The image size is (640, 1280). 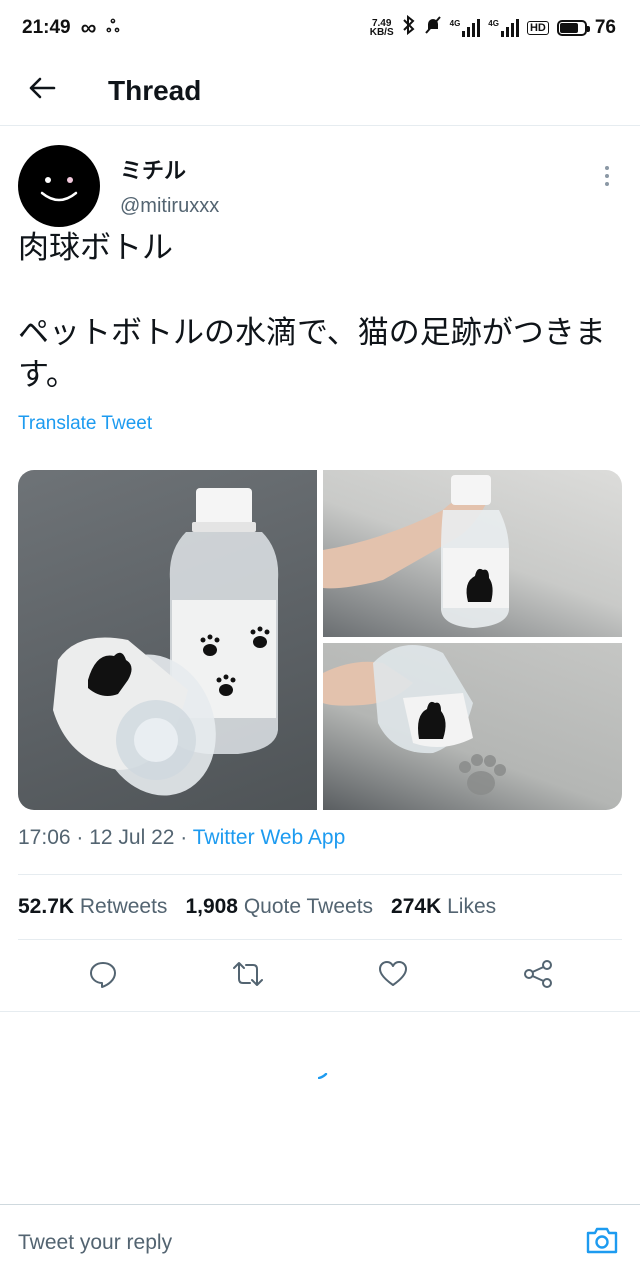 I want to click on likes-stat: 274K Likes, so click(x=443, y=907).